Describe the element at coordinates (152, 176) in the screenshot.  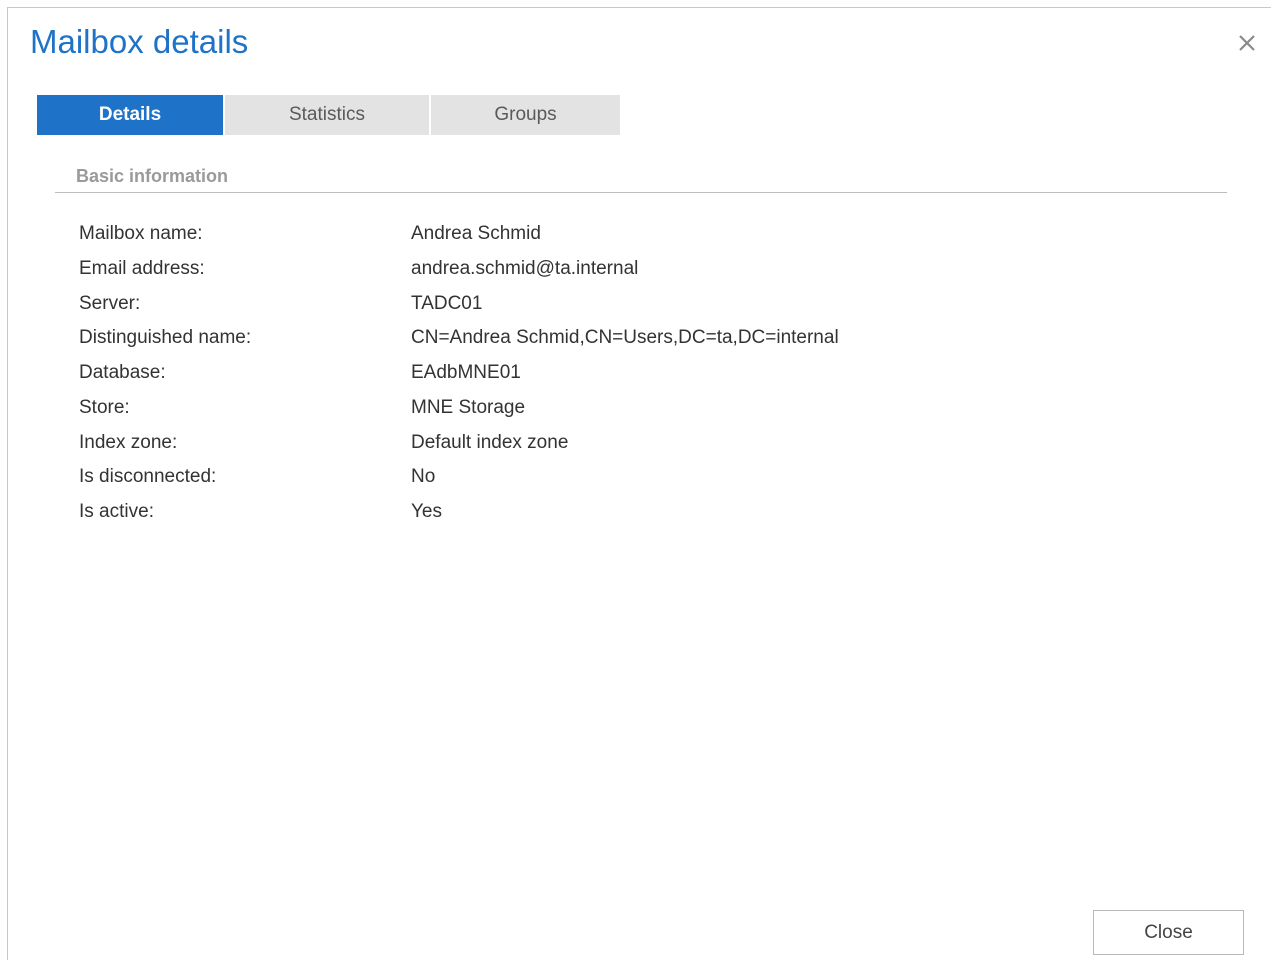
I see `section-title: Basic information` at that location.